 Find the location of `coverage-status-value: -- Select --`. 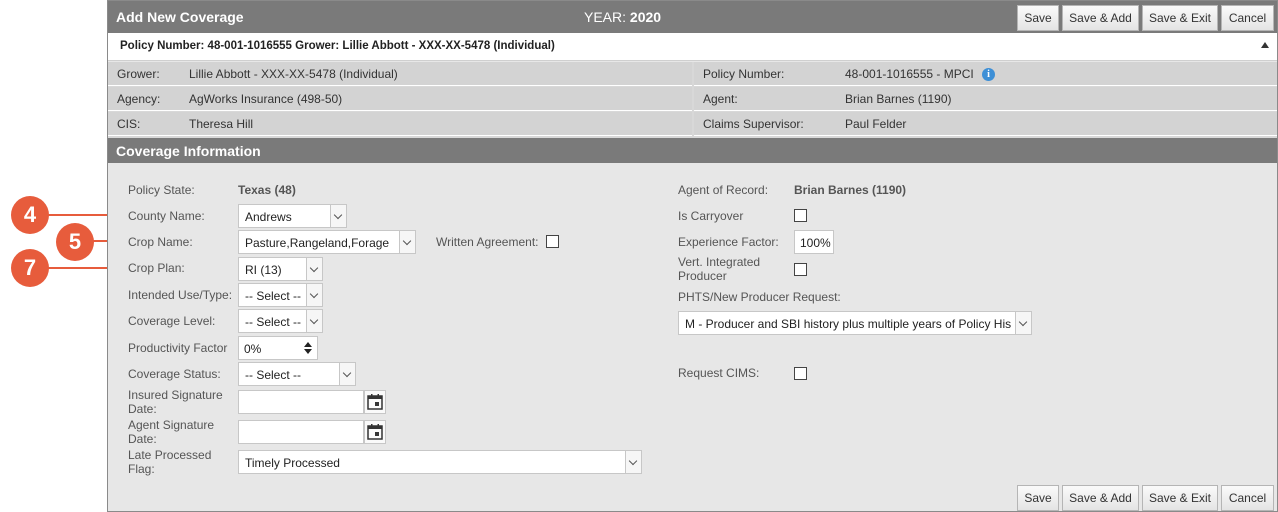

coverage-status-value: -- Select -- is located at coordinates (273, 375).